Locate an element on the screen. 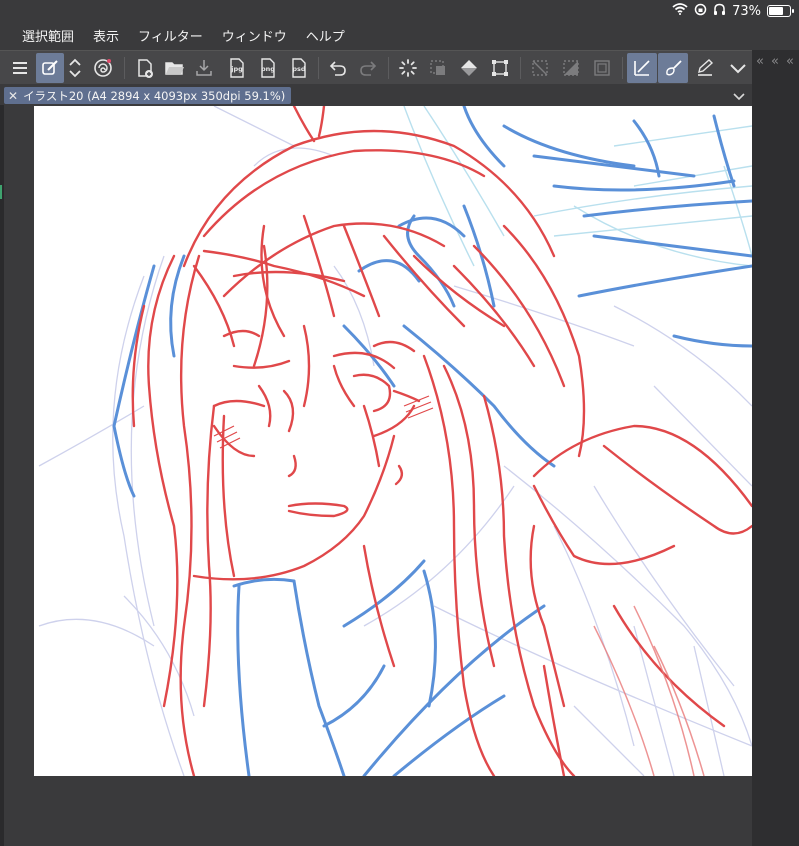  menu-help: ヘルプ is located at coordinates (325, 35).